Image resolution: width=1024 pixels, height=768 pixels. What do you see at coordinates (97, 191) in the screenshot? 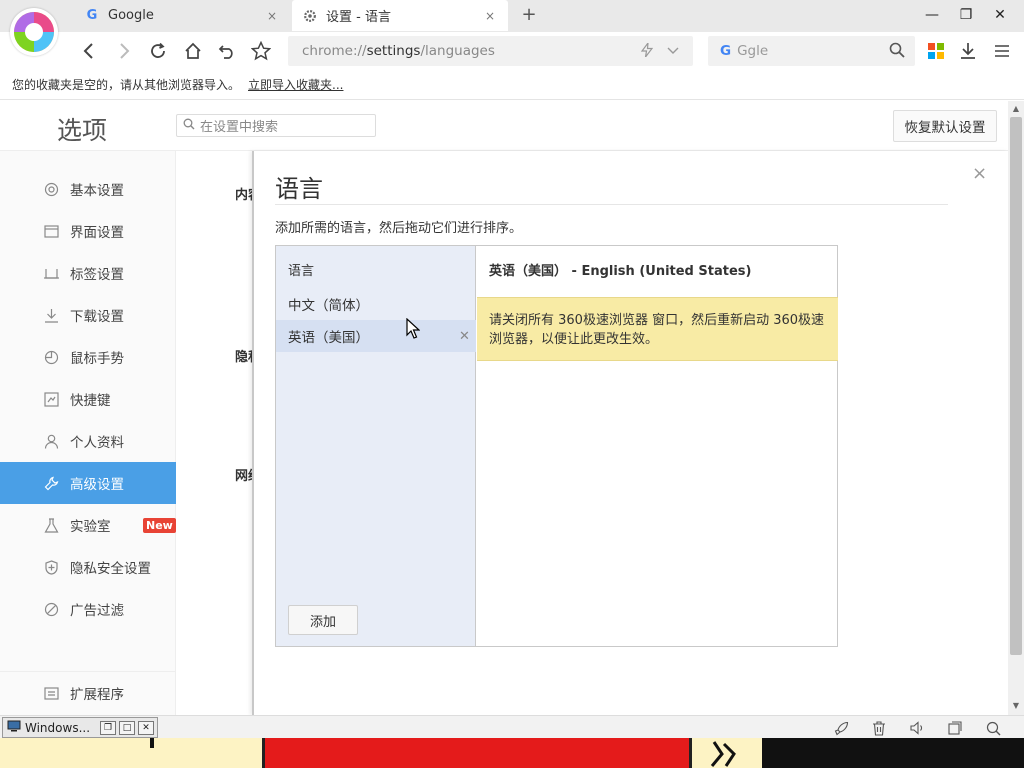
I see `sidebar-item-label: 基本设置` at bounding box center [97, 191].